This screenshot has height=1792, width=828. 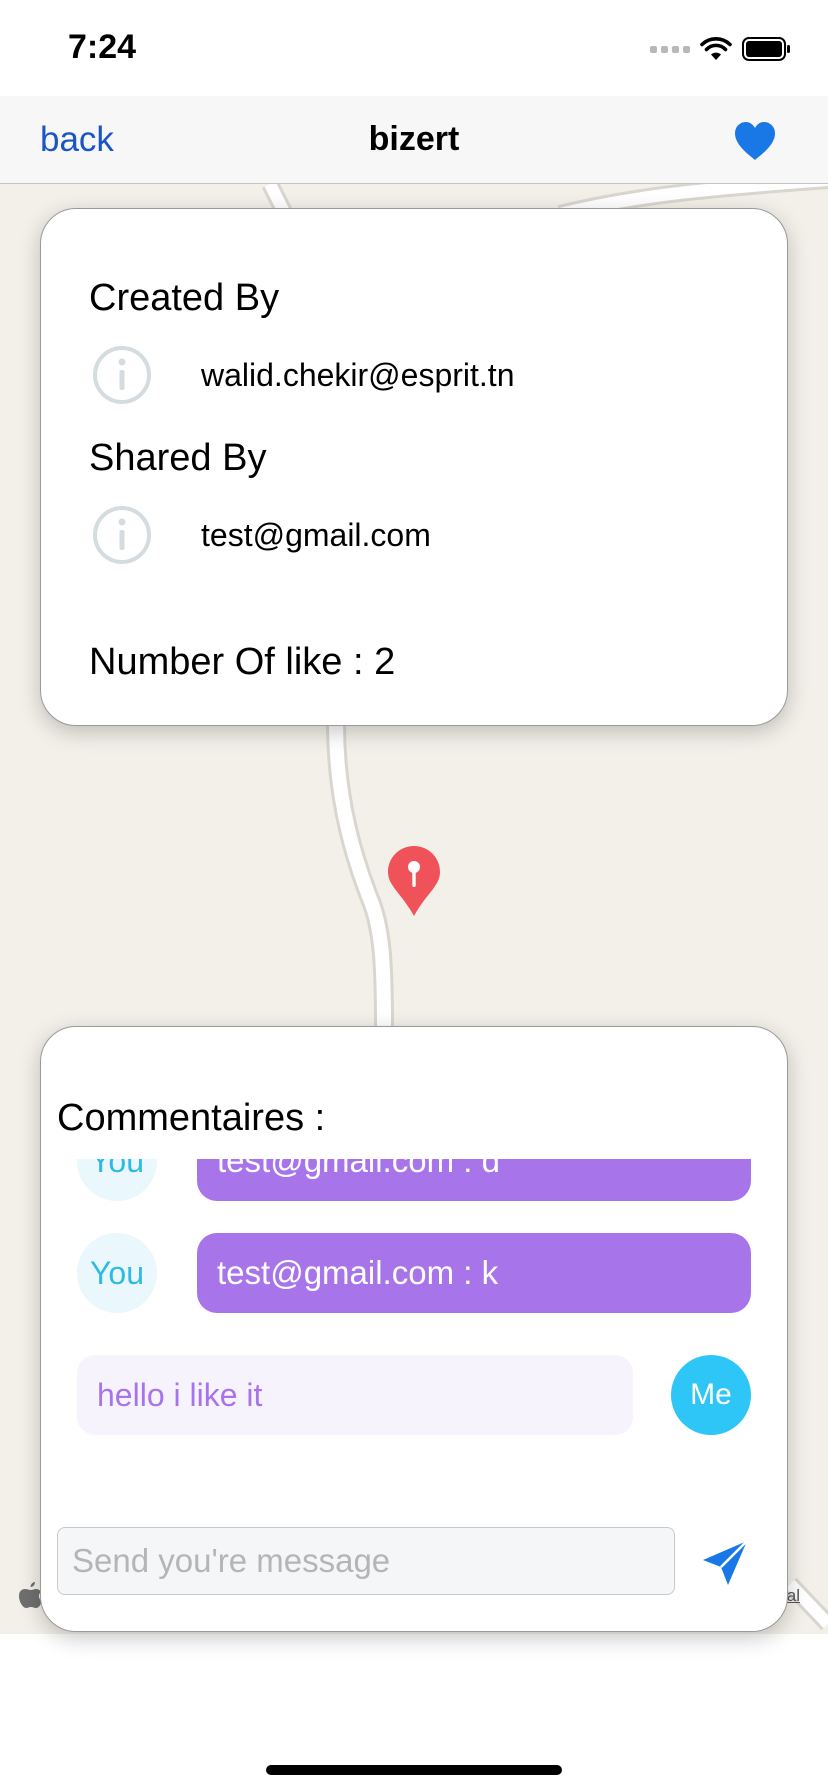 I want to click on shared-by-title: Shared By, so click(x=178, y=458).